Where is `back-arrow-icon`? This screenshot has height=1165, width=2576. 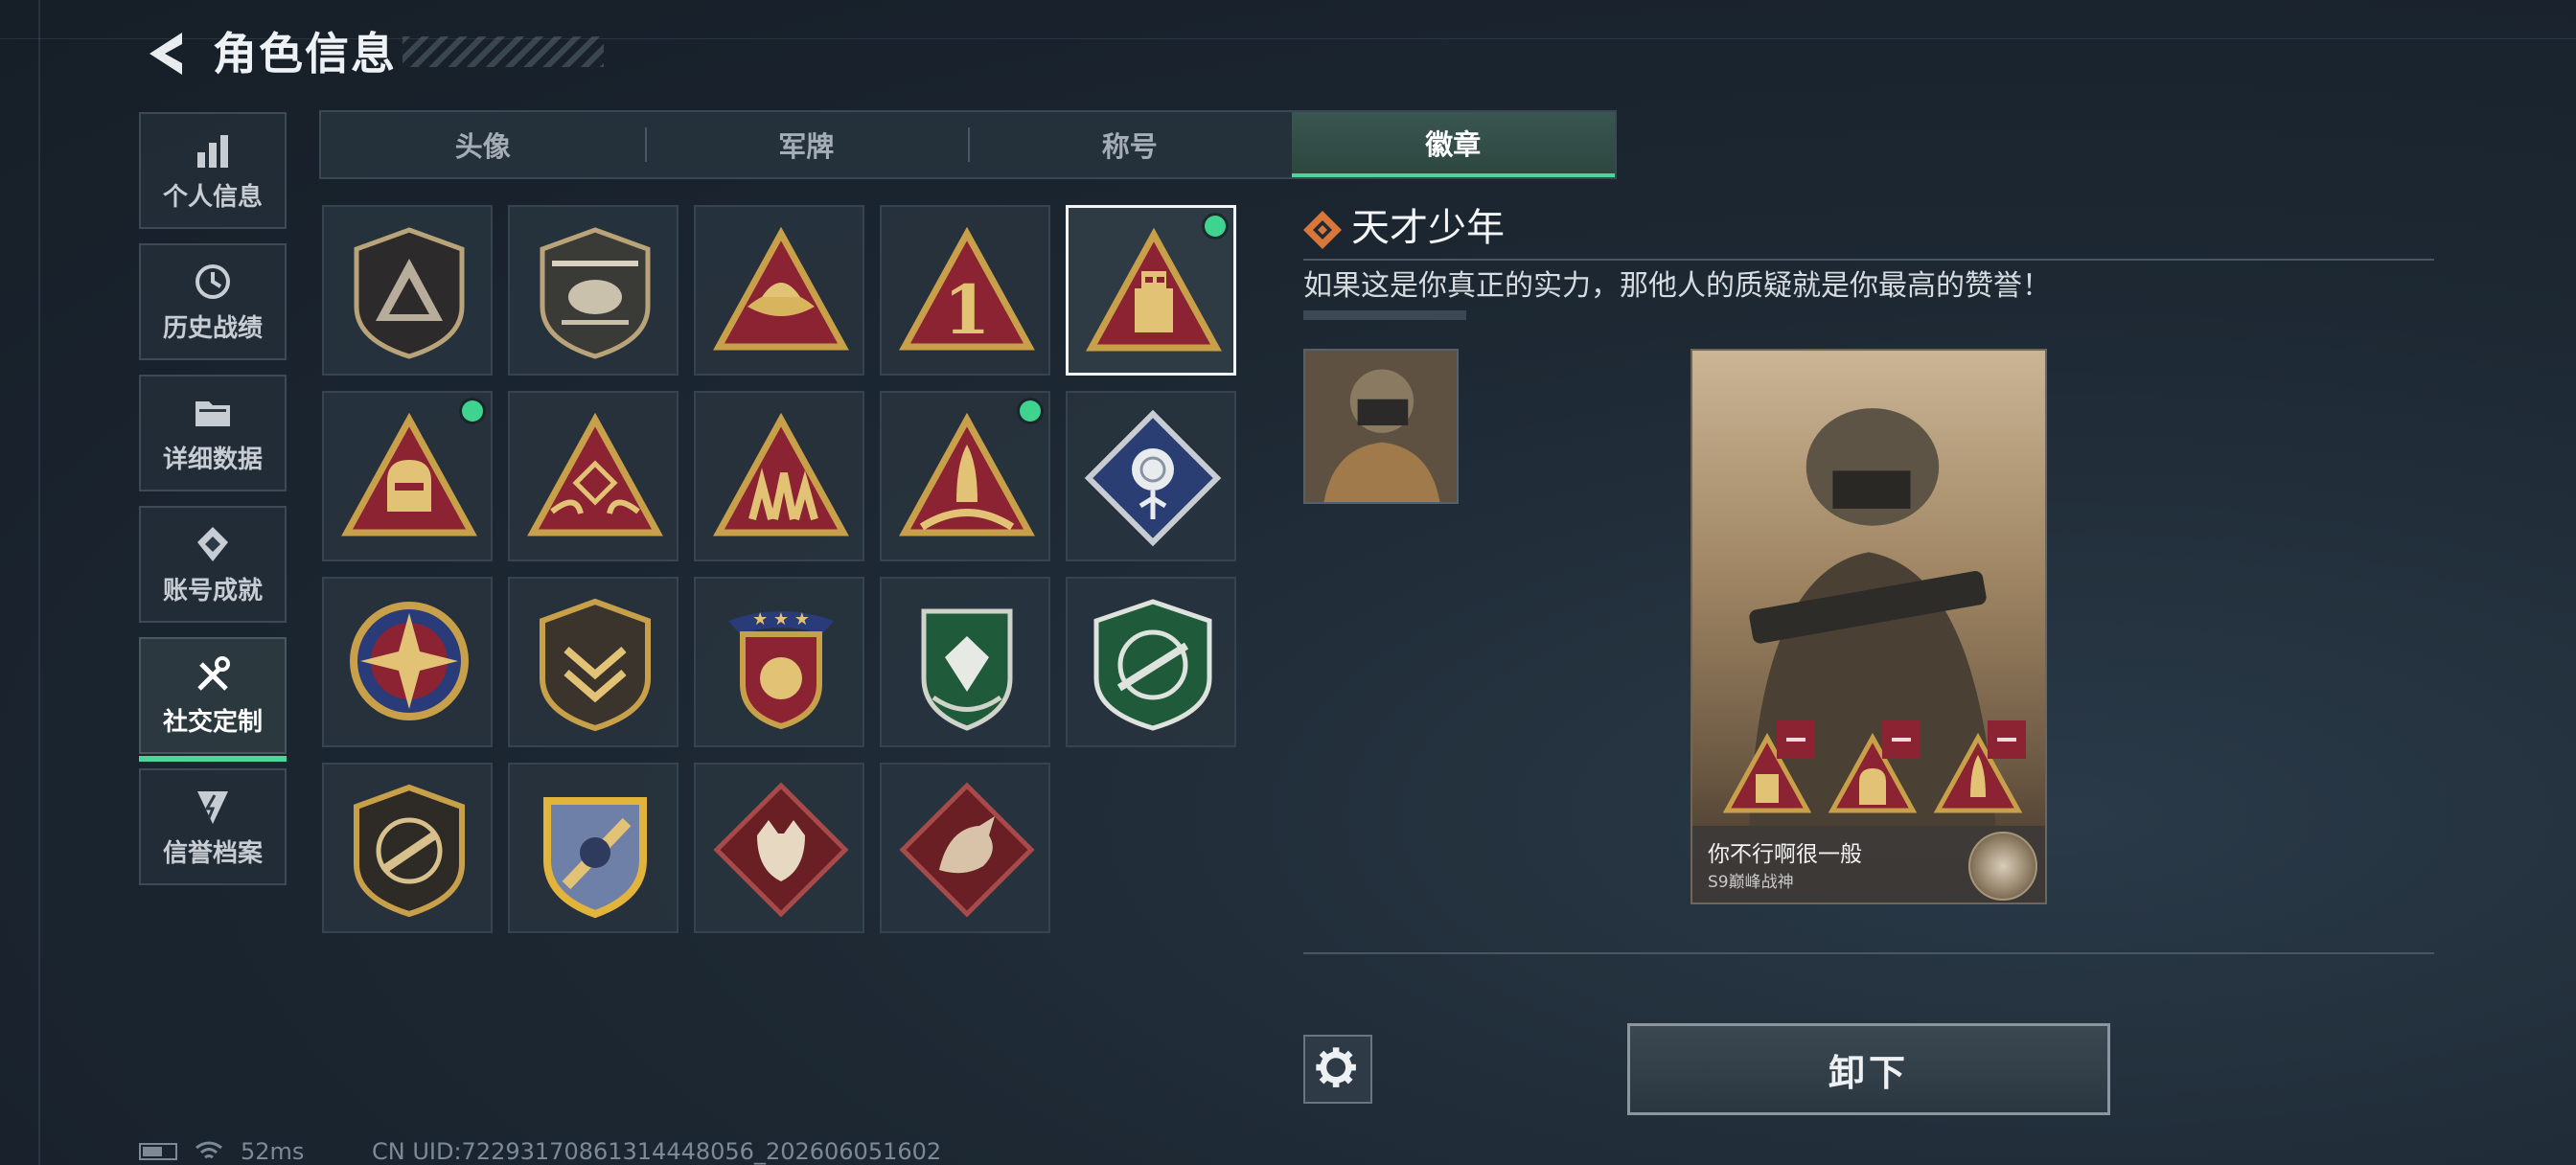
back-arrow-icon is located at coordinates (166, 54).